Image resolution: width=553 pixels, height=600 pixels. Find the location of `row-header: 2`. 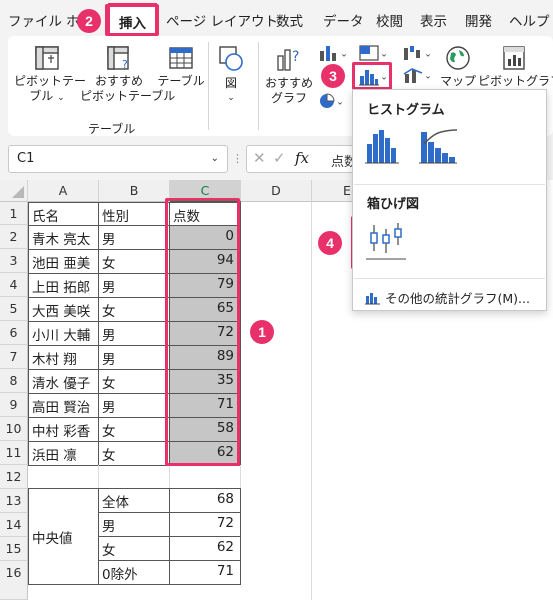

row-header: 2 is located at coordinates (14, 237).